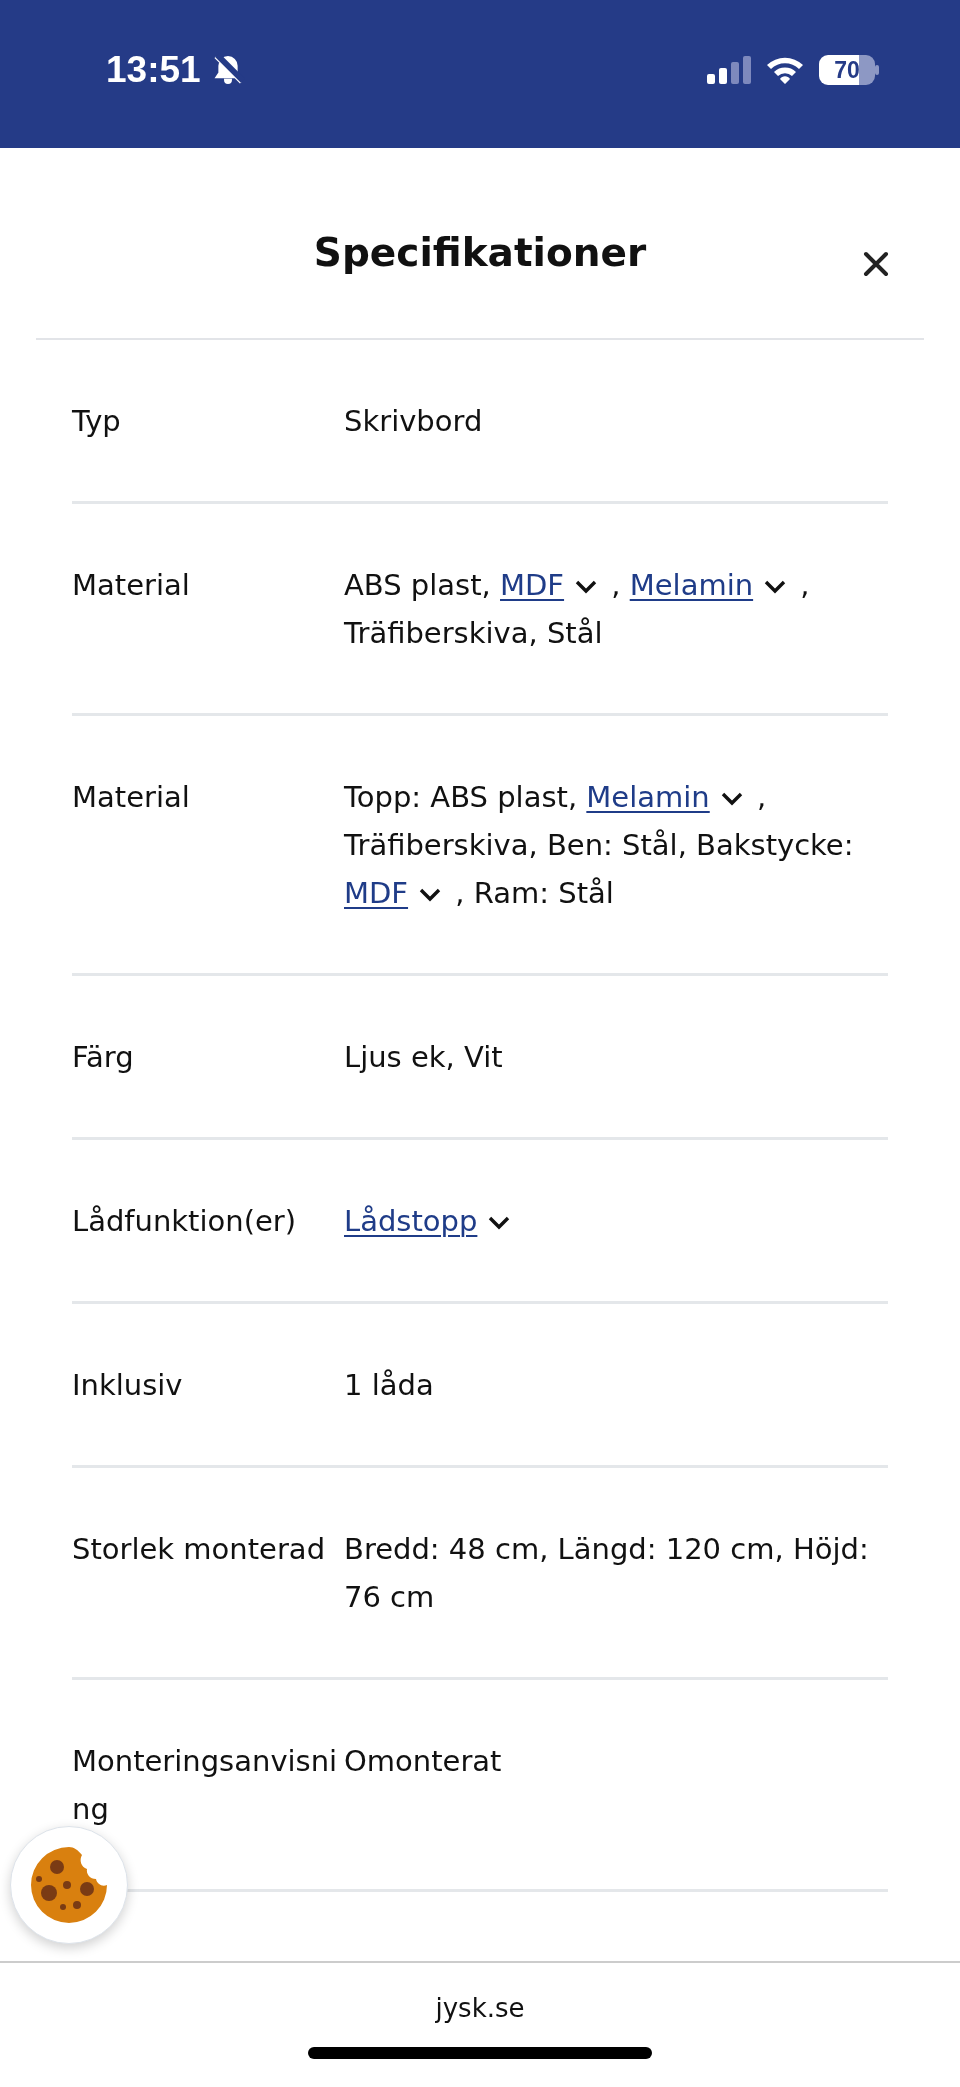 This screenshot has height=2087, width=960. Describe the element at coordinates (876, 264) in the screenshot. I see `close-icon` at that location.